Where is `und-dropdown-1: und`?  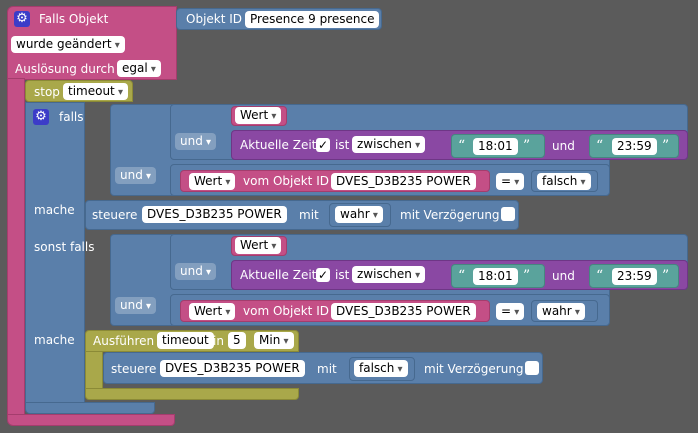
und-dropdown-1: und is located at coordinates (196, 141).